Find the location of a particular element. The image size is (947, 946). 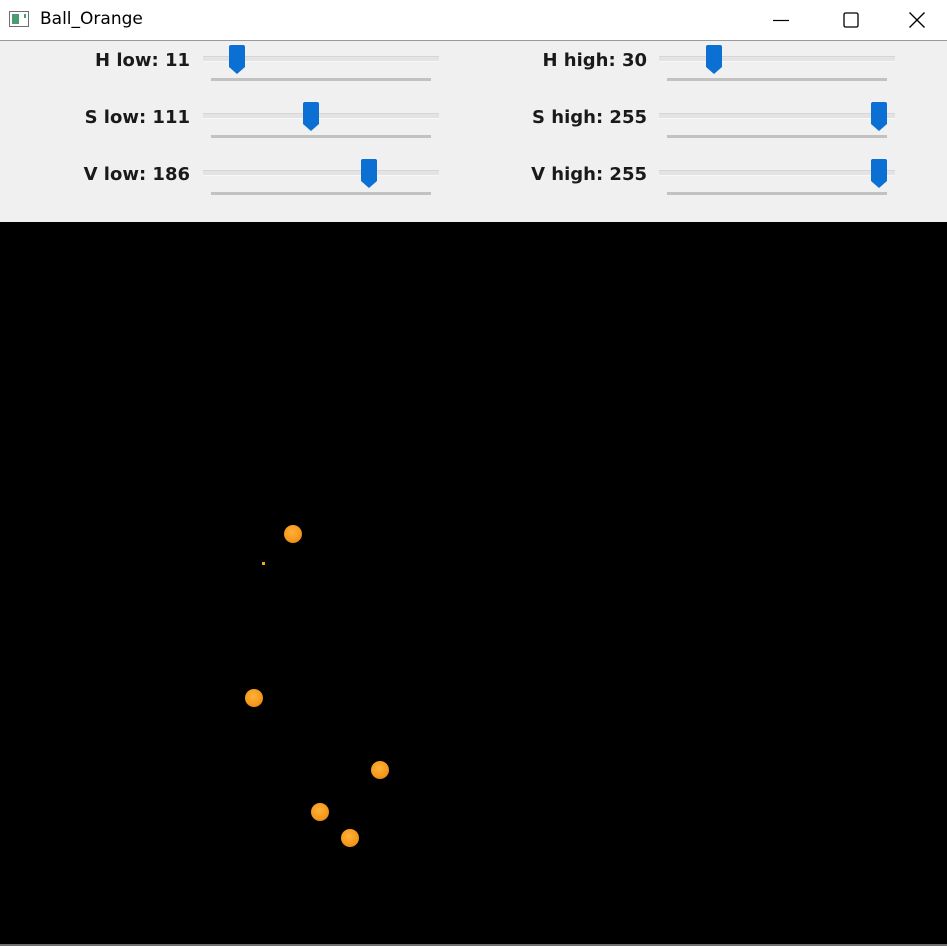

v-low-label: V low: 186 is located at coordinates (136, 174).